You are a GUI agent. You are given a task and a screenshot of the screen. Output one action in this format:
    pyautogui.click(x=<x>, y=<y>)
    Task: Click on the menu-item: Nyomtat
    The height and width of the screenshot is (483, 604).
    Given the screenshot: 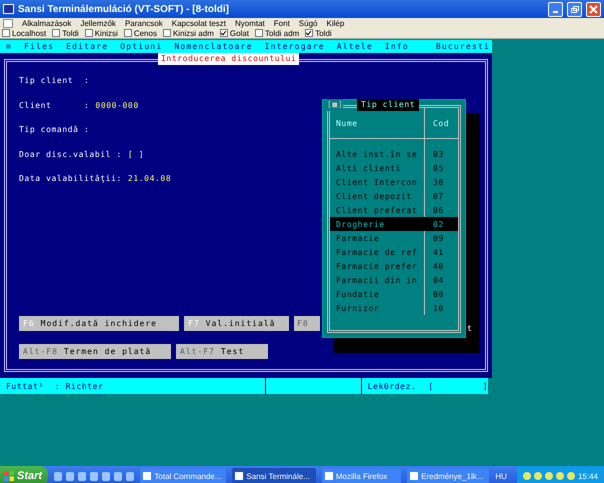 What is the action you would take?
    pyautogui.click(x=249, y=23)
    